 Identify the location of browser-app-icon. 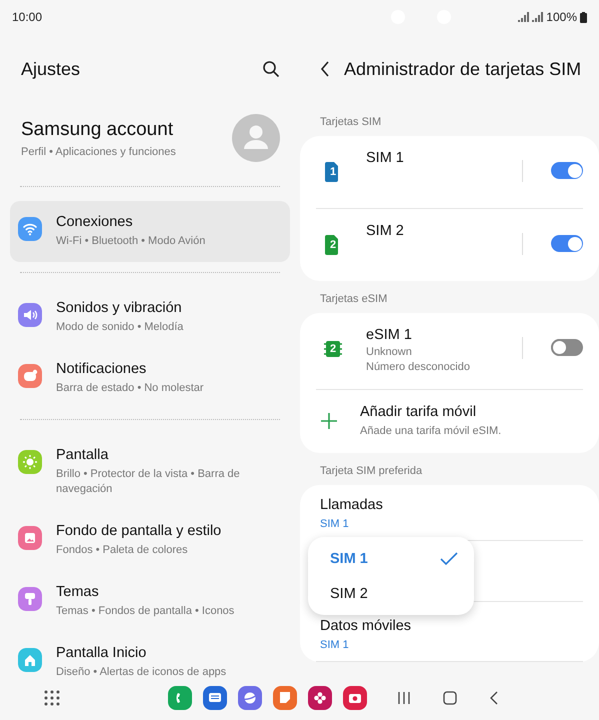
(250, 698).